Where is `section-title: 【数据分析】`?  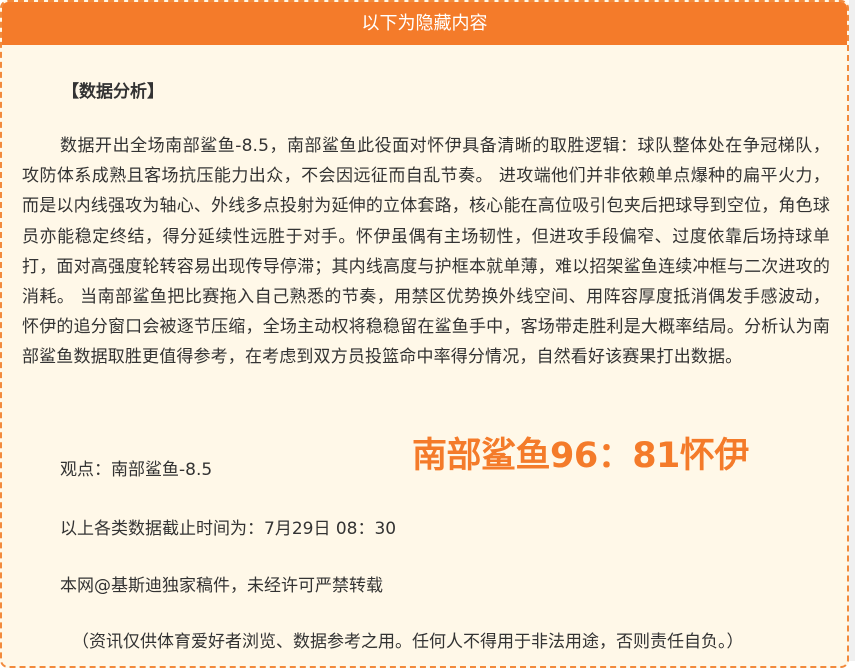
section-title: 【数据分析】 is located at coordinates (113, 92).